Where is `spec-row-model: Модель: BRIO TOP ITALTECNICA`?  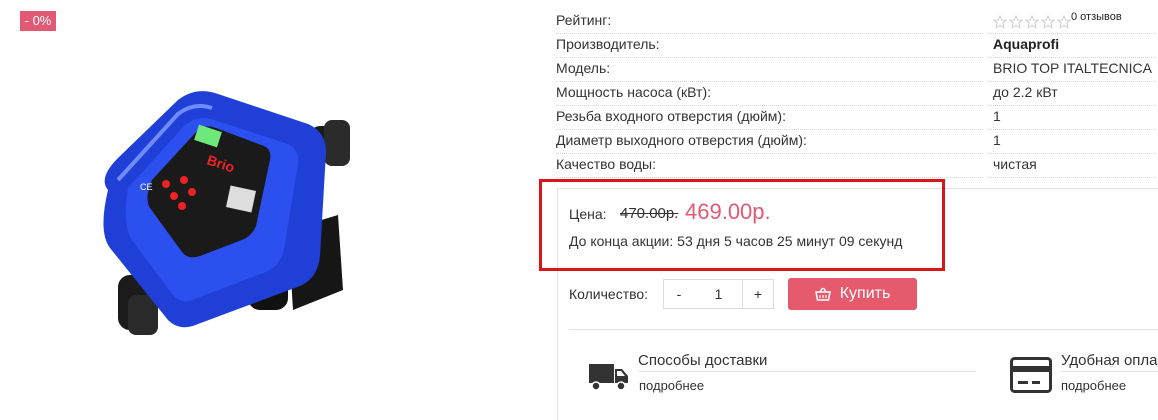 spec-row-model: Модель: BRIO TOP ITALTECNICA is located at coordinates (856, 70).